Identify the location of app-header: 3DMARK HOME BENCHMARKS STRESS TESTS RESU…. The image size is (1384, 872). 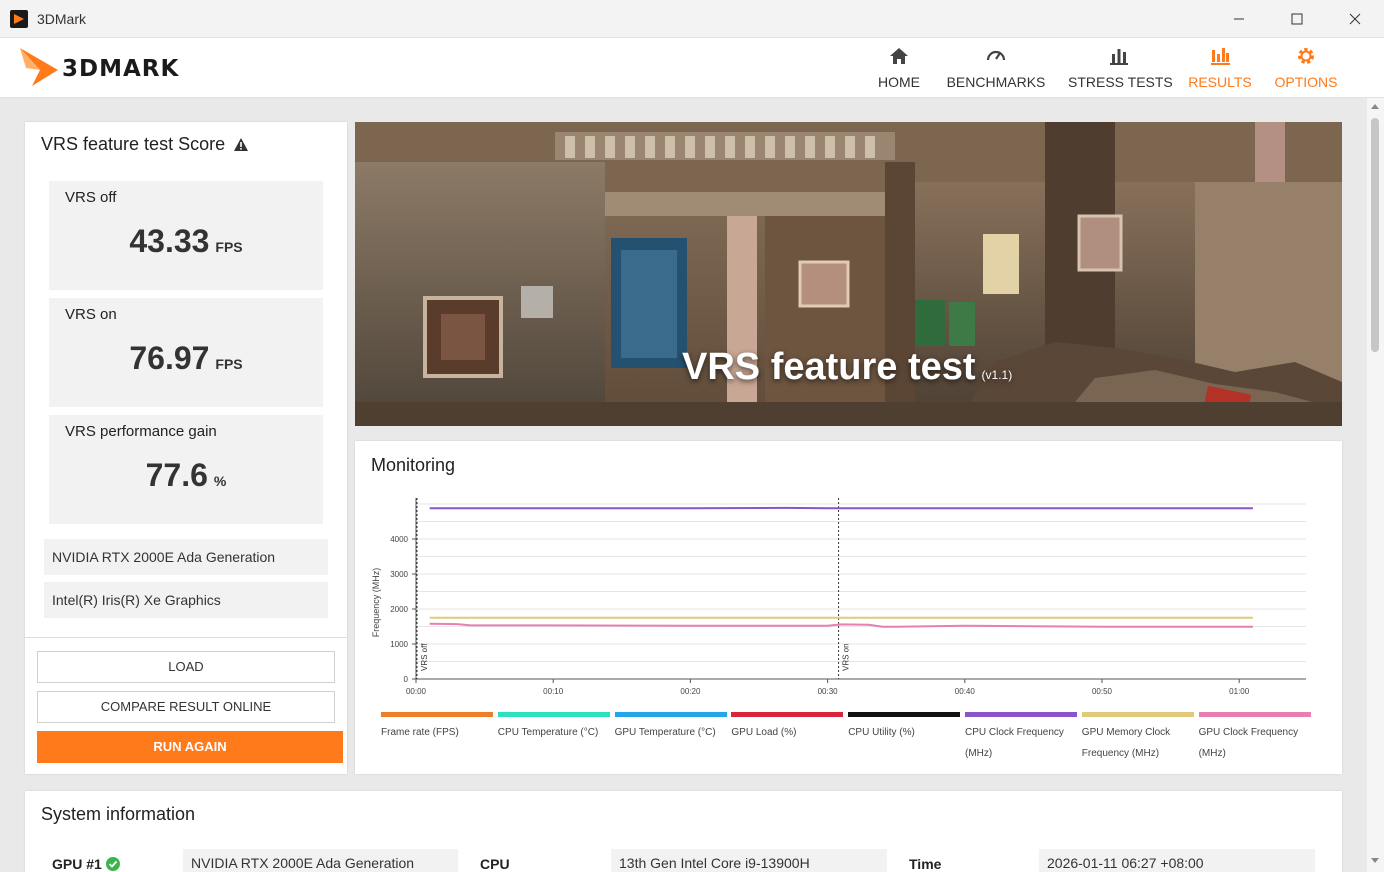
(692, 68).